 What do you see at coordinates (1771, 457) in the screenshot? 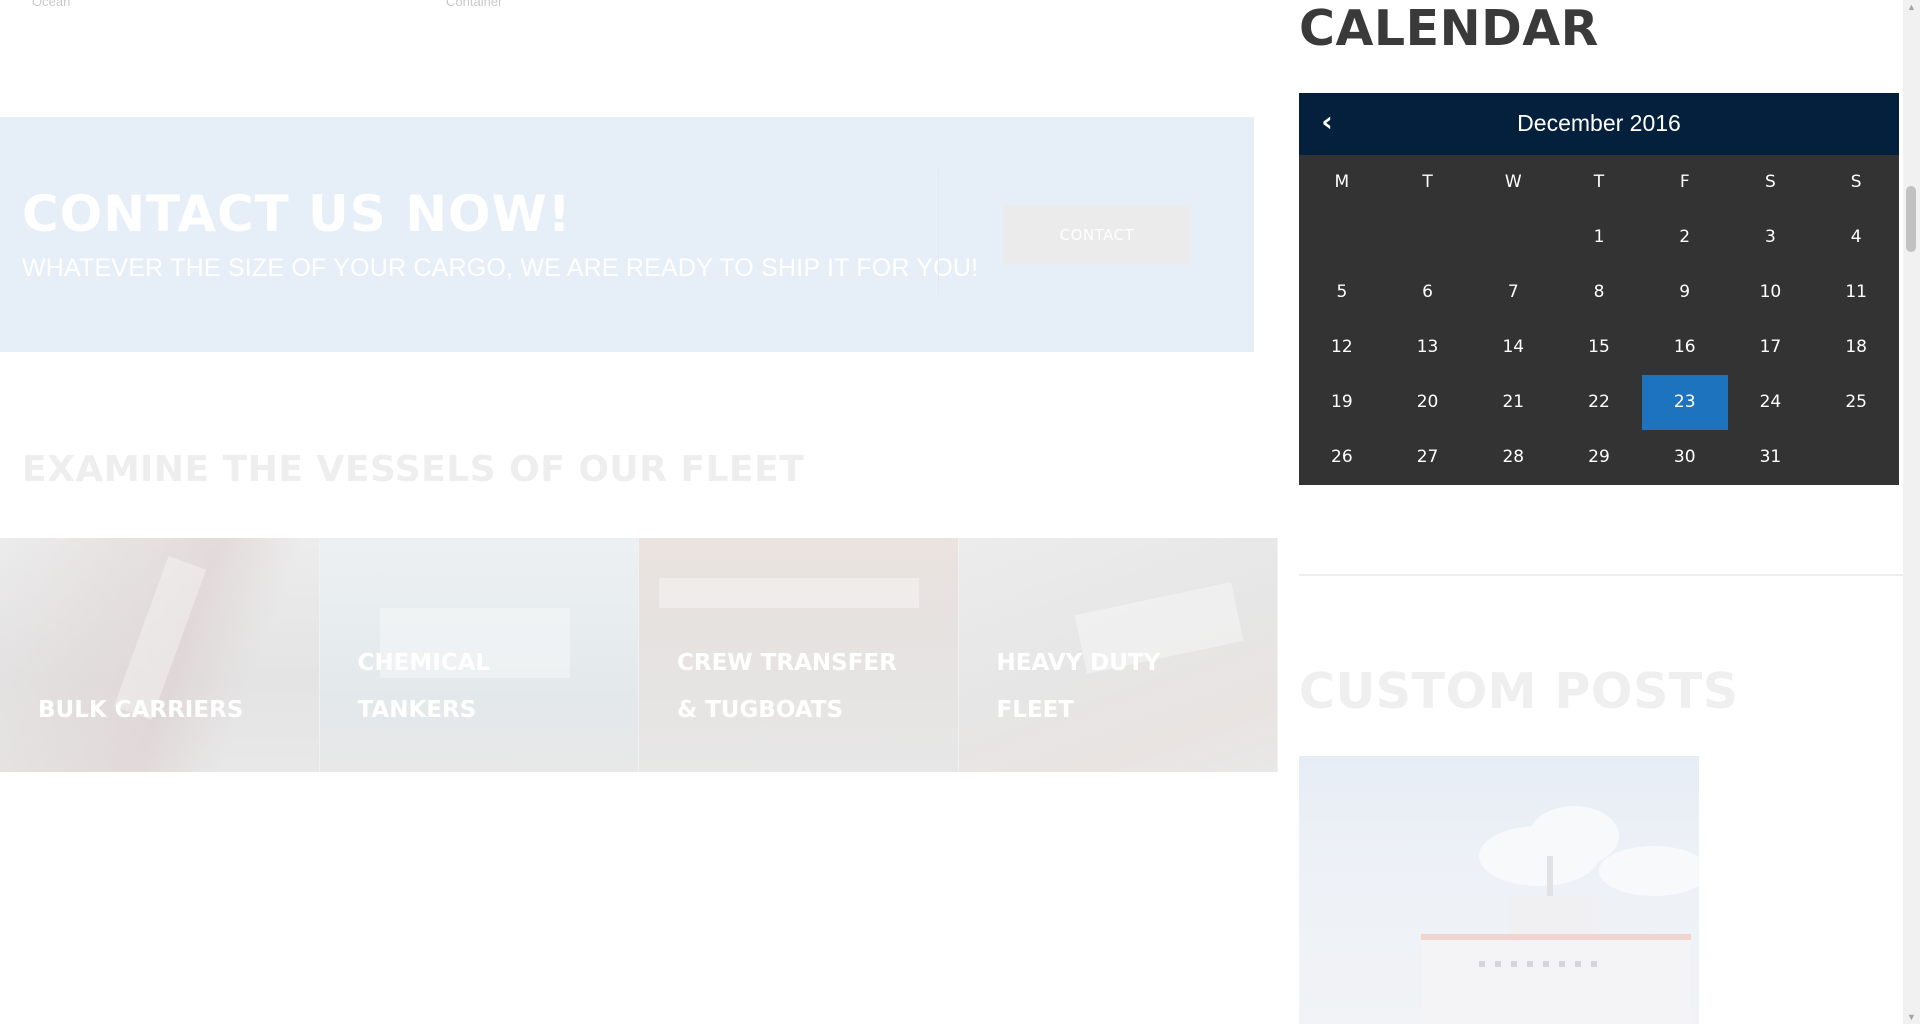
I see `calendar-day: 31` at bounding box center [1771, 457].